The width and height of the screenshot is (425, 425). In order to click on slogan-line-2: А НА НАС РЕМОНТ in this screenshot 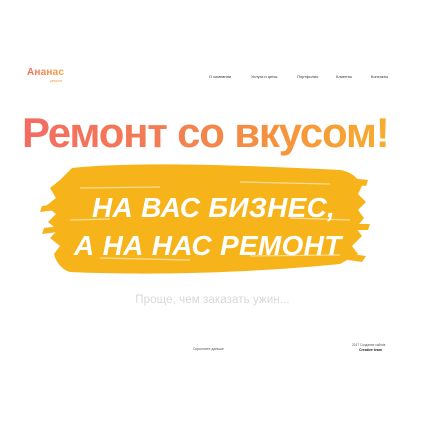, I will do `click(208, 245)`.